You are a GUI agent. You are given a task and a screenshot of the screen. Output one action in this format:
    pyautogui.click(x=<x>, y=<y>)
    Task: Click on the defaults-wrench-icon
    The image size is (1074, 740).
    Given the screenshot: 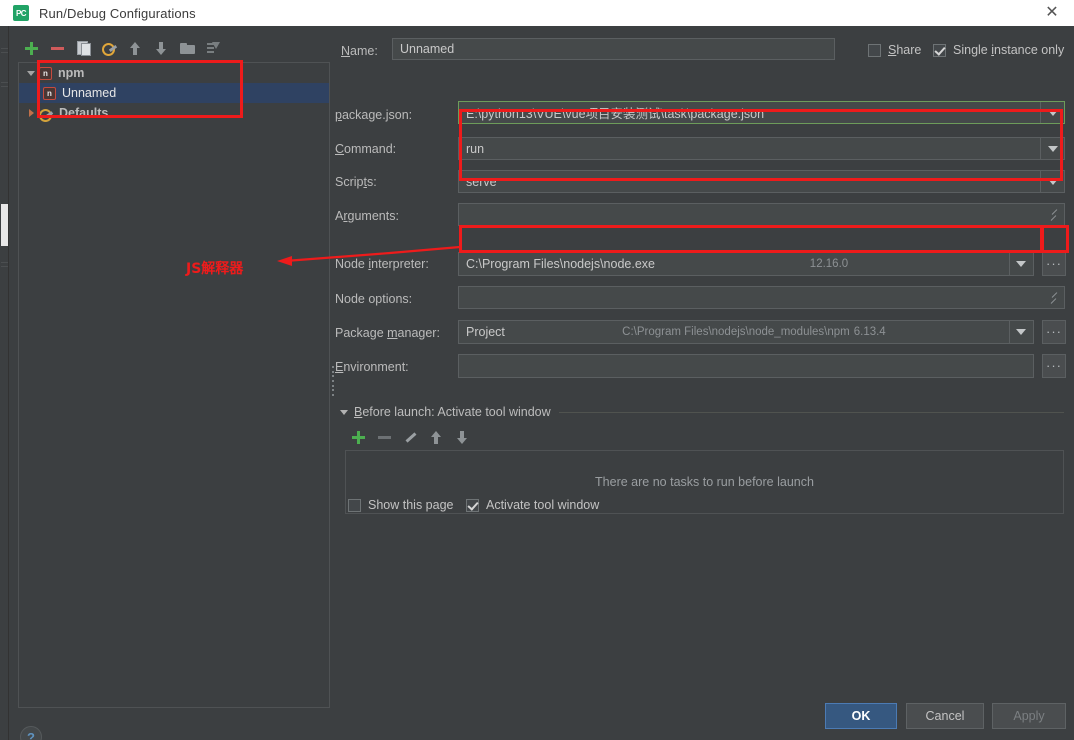 What is the action you would take?
    pyautogui.click(x=46, y=114)
    